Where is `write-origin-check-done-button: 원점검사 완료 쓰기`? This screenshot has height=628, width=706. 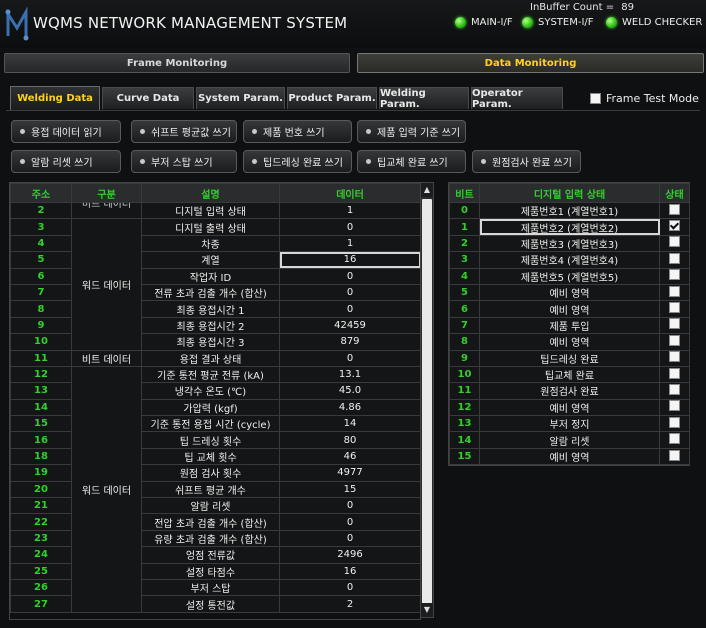
write-origin-check-done-button: 원점검사 완료 쓰기 is located at coordinates (526, 161).